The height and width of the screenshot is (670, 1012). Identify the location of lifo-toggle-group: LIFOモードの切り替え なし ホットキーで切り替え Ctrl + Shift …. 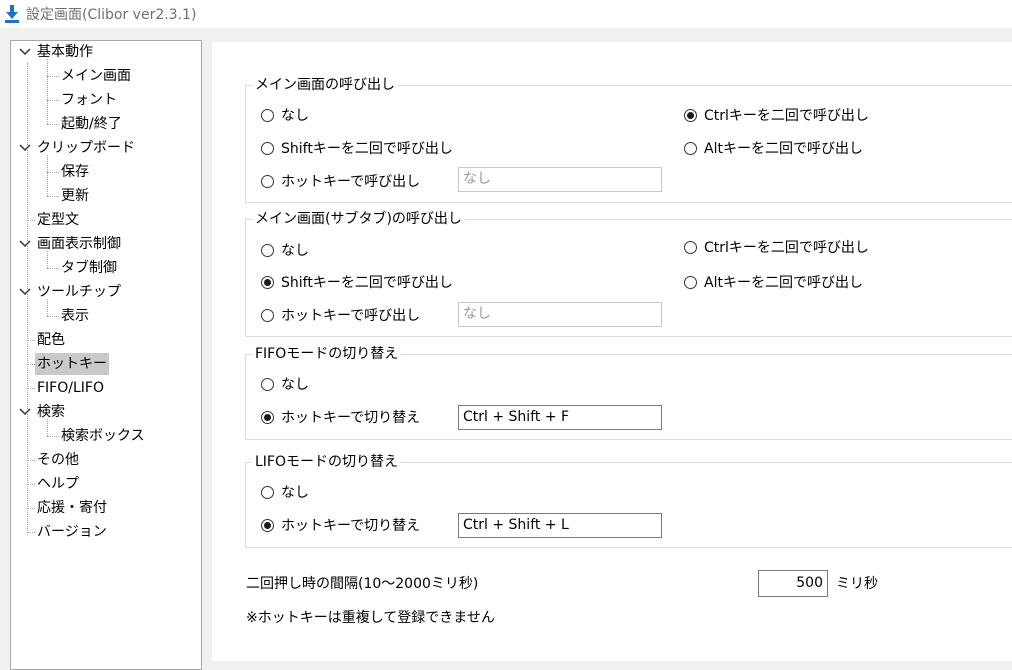
(628, 500).